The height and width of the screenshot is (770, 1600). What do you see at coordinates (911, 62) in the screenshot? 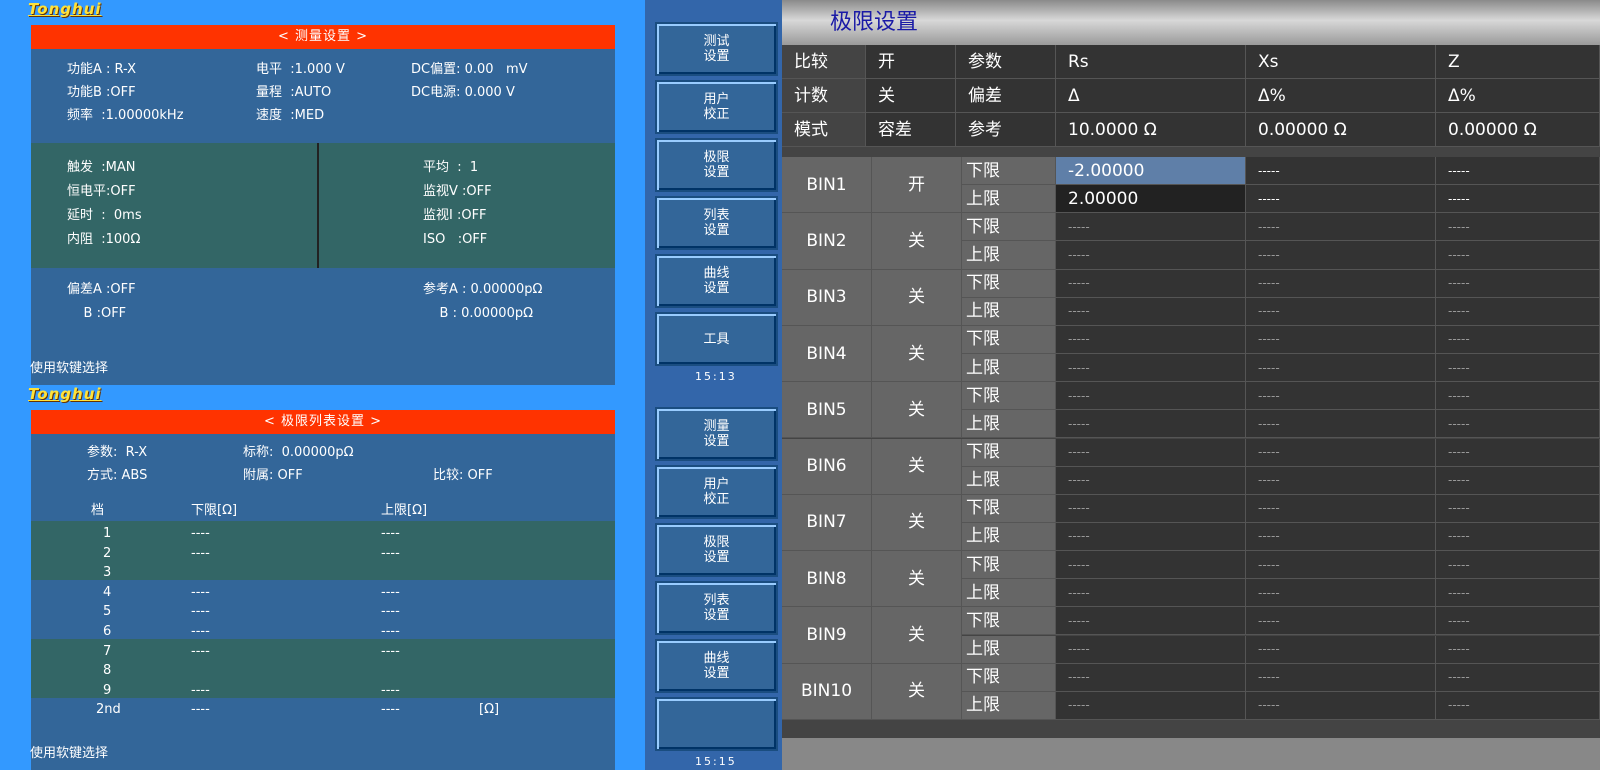
I see `cfg-value: 开` at bounding box center [911, 62].